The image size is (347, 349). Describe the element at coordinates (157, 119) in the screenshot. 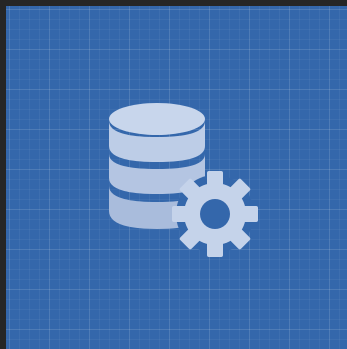

I see `database-lid` at that location.